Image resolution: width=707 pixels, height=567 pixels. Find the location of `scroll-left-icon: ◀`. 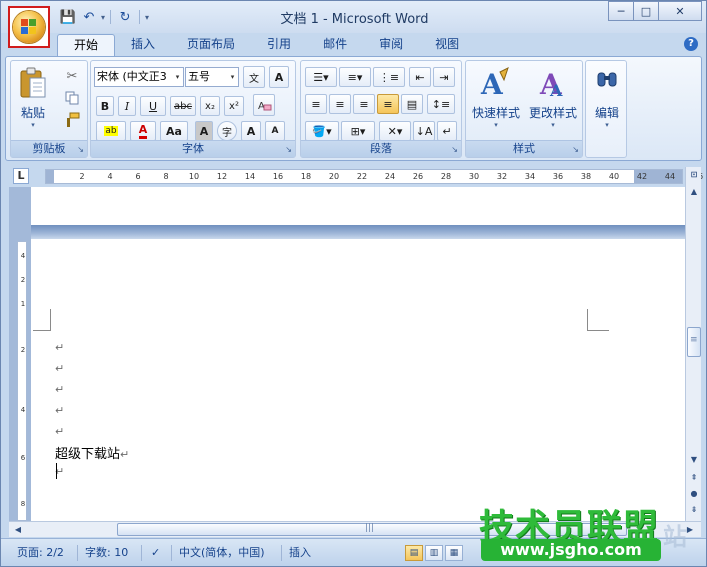

scroll-left-icon: ◀ is located at coordinates (18, 529).